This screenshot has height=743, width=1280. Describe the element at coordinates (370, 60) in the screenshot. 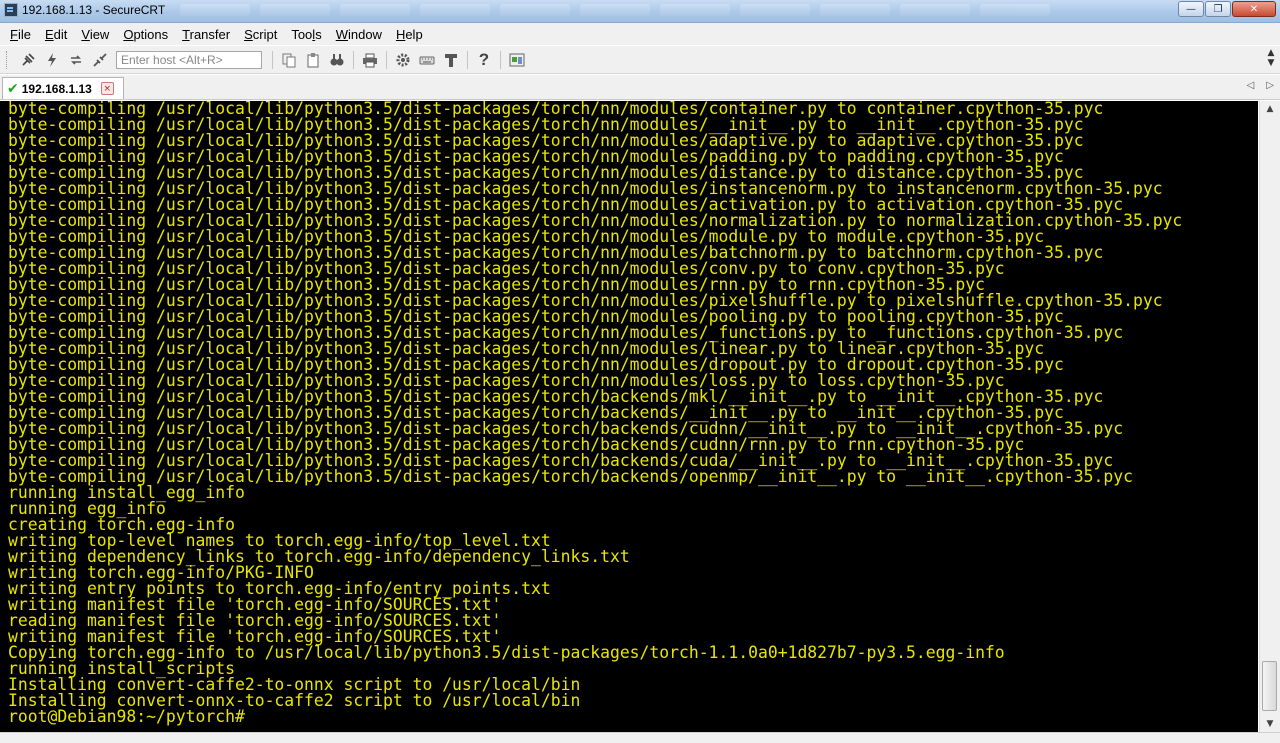

I see `print-icon` at that location.